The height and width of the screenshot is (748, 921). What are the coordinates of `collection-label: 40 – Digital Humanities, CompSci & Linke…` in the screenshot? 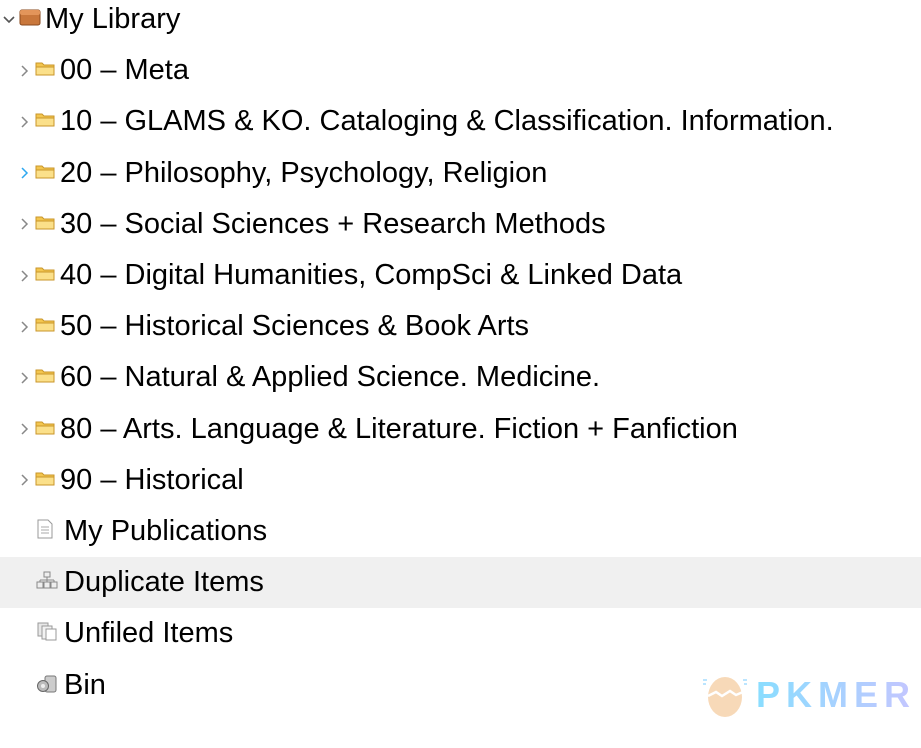 It's located at (371, 275).